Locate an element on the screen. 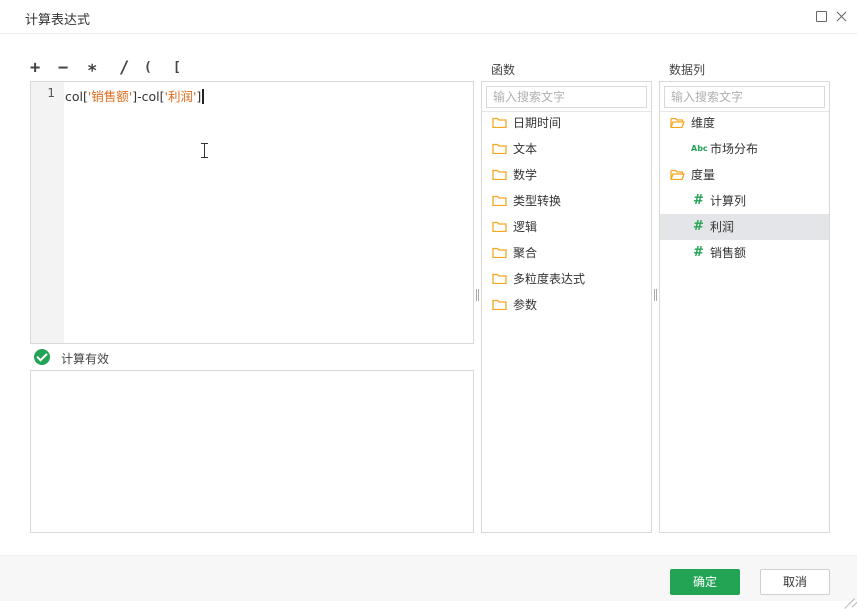 The height and width of the screenshot is (609, 857). dialog-title: 计算表达式 is located at coordinates (58, 20).